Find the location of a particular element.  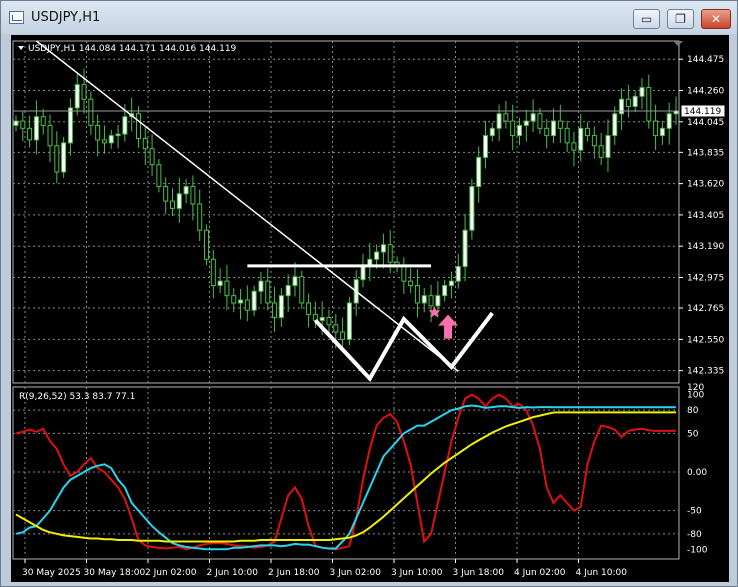

price-tick-label: 144.260 is located at coordinates (705, 91).